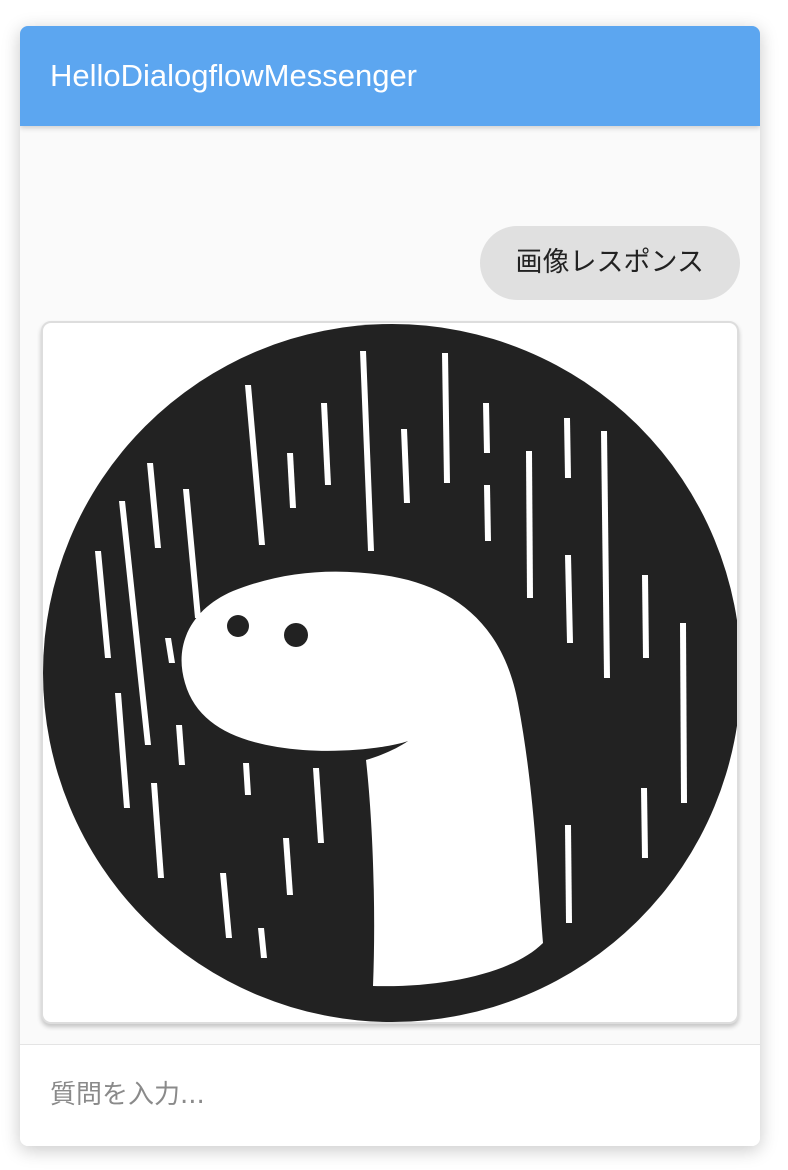  What do you see at coordinates (234, 75) in the screenshot?
I see `messenger-title: HelloDialogflowMessenger` at bounding box center [234, 75].